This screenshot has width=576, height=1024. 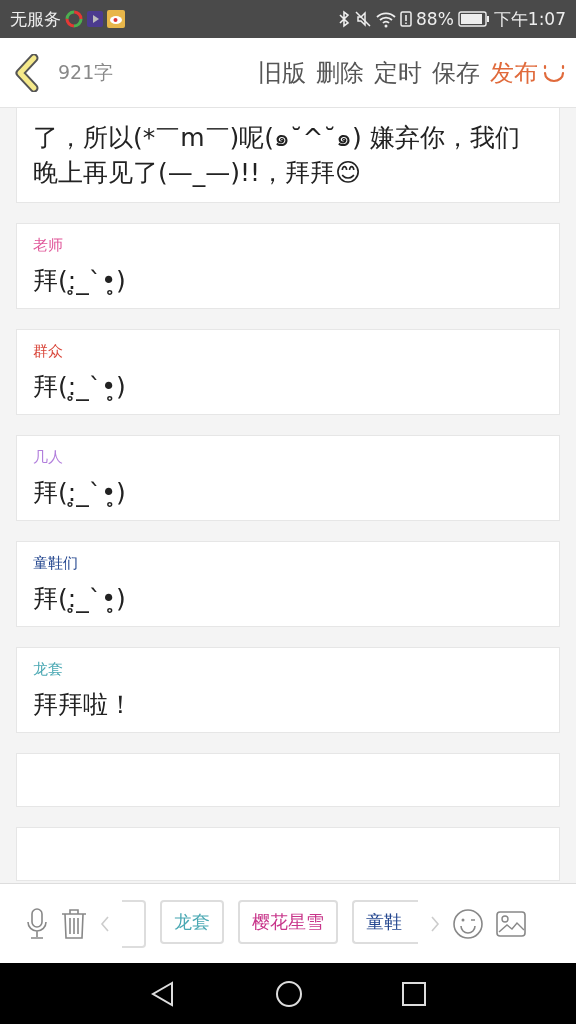 What do you see at coordinates (48, 669) in the screenshot?
I see `speaker-name: 龙套` at bounding box center [48, 669].